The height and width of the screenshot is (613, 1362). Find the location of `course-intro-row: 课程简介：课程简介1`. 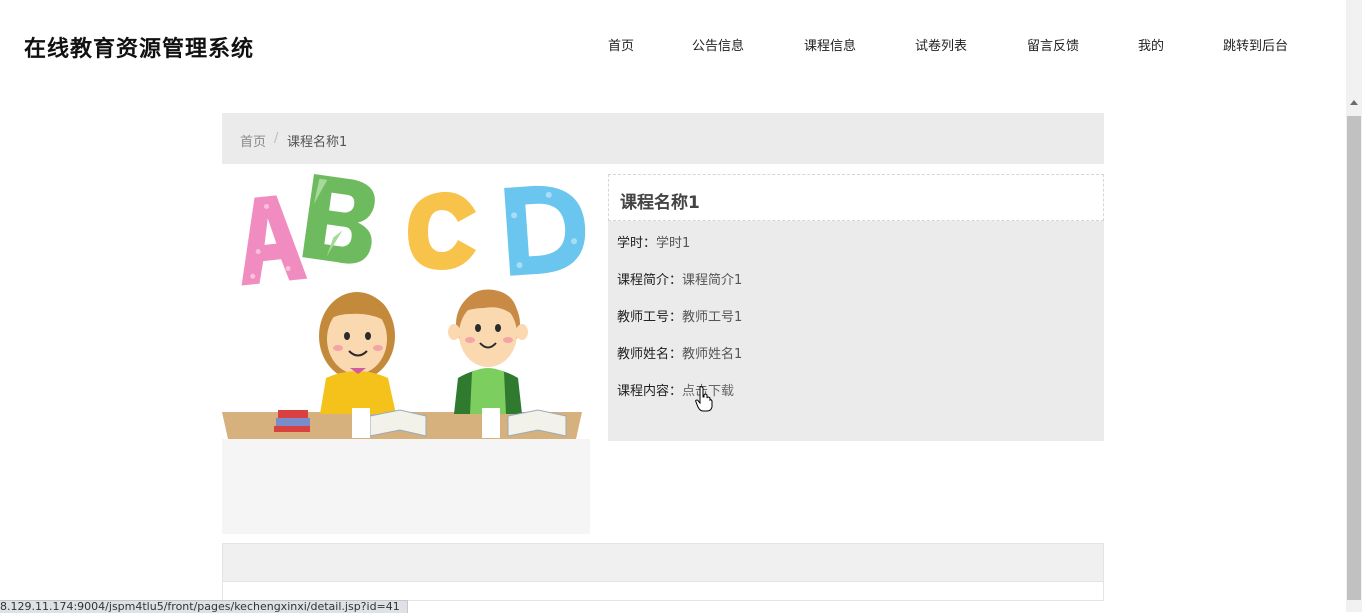

course-intro-row: 课程简介：课程简介1 is located at coordinates (679, 278).